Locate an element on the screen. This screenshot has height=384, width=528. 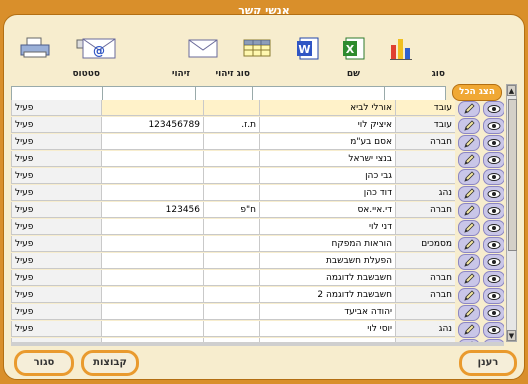
cell-name: איציק לוי is located at coordinates (327, 125).